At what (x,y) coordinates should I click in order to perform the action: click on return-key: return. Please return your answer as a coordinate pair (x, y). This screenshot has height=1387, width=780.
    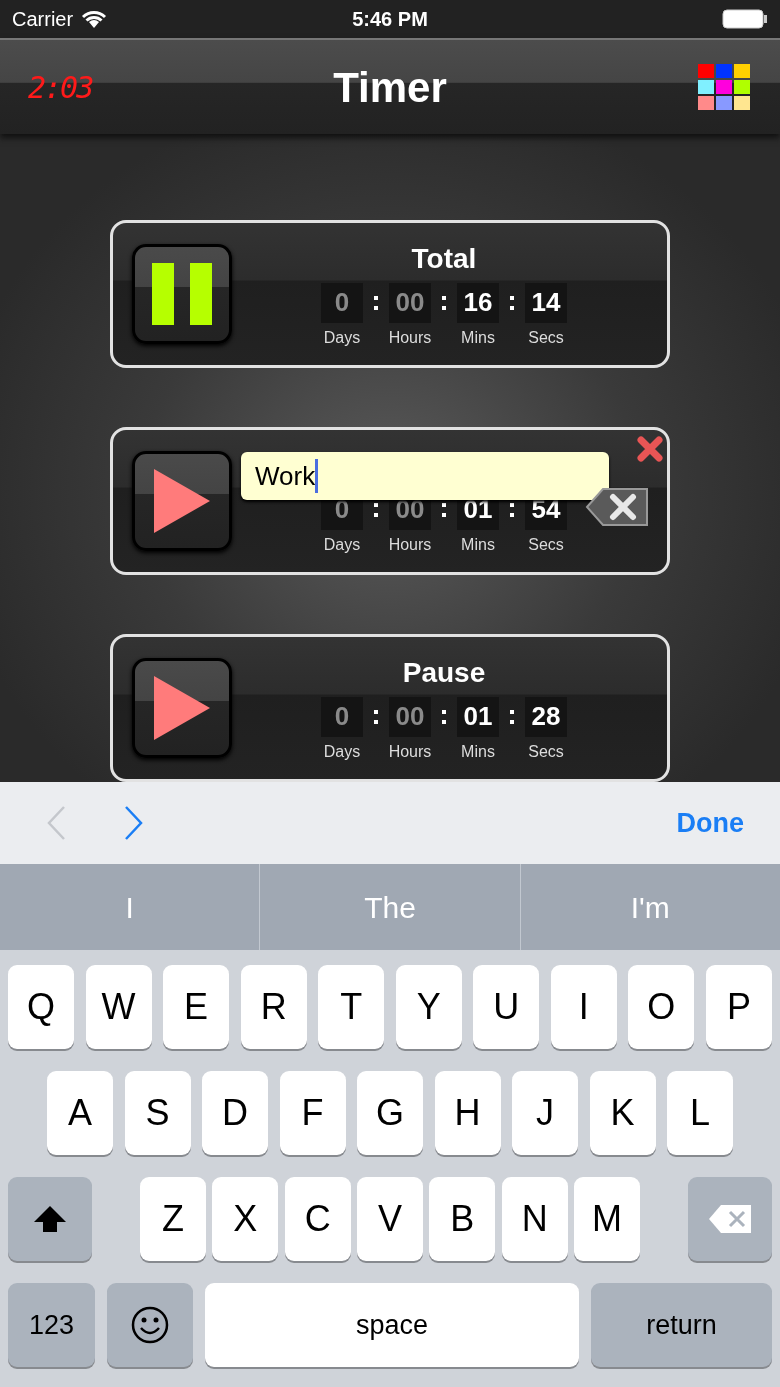
    Looking at the image, I should click on (681, 1325).